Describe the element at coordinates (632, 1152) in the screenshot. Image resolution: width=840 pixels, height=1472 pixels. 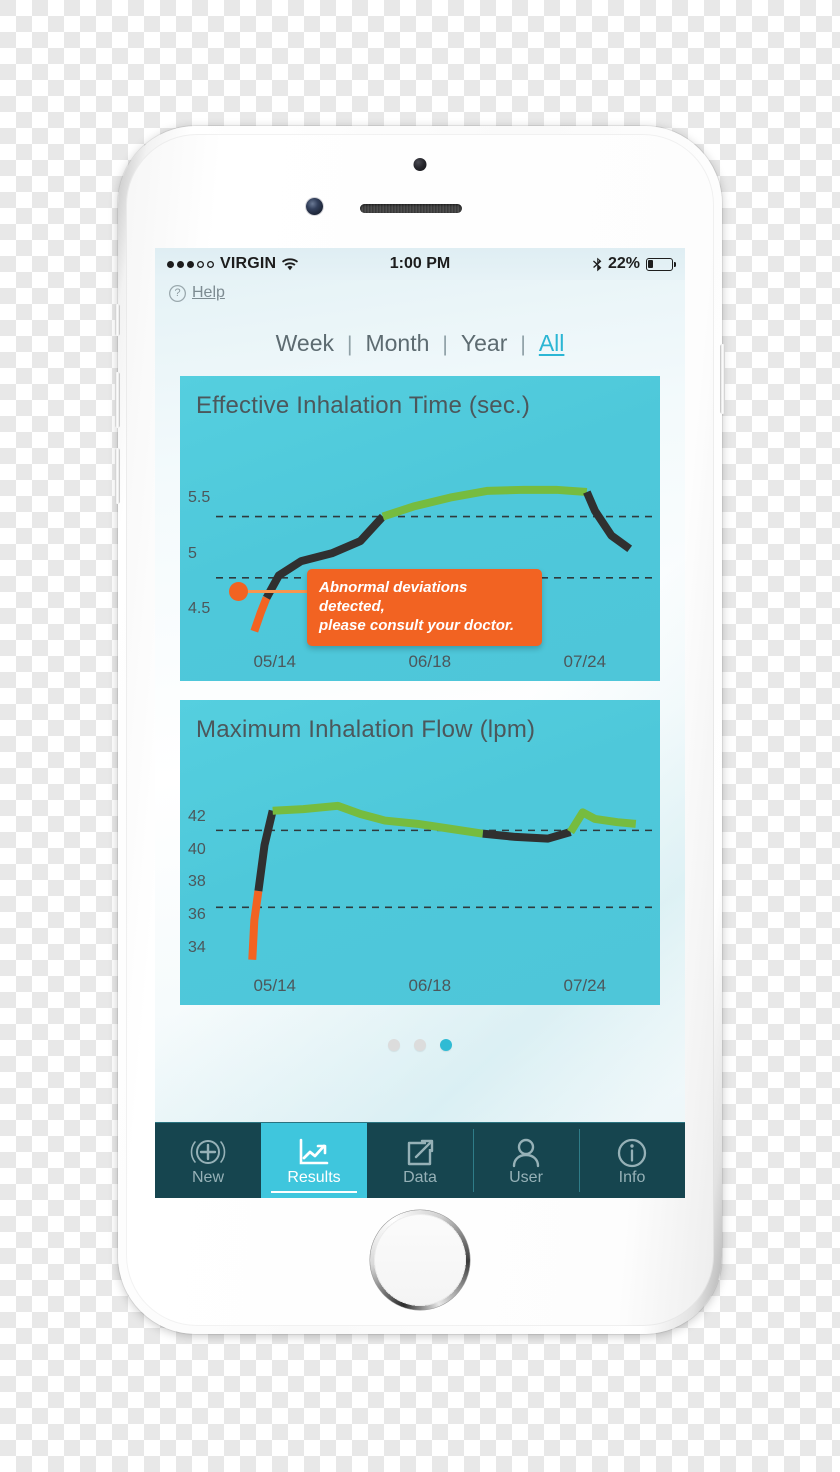
I see `info-circle-icon` at that location.